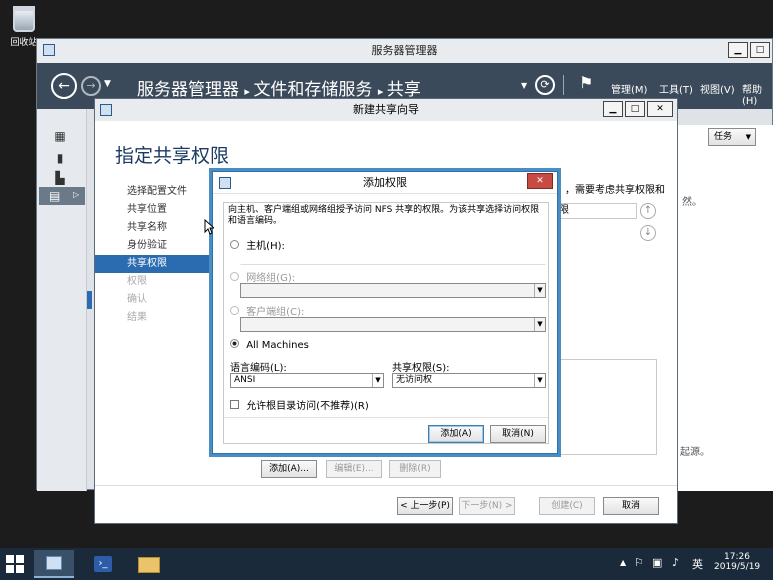 Image resolution: width=773 pixels, height=580 pixels. Describe the element at coordinates (648, 233) in the screenshot. I see `move-down-icon: ↓` at that location.